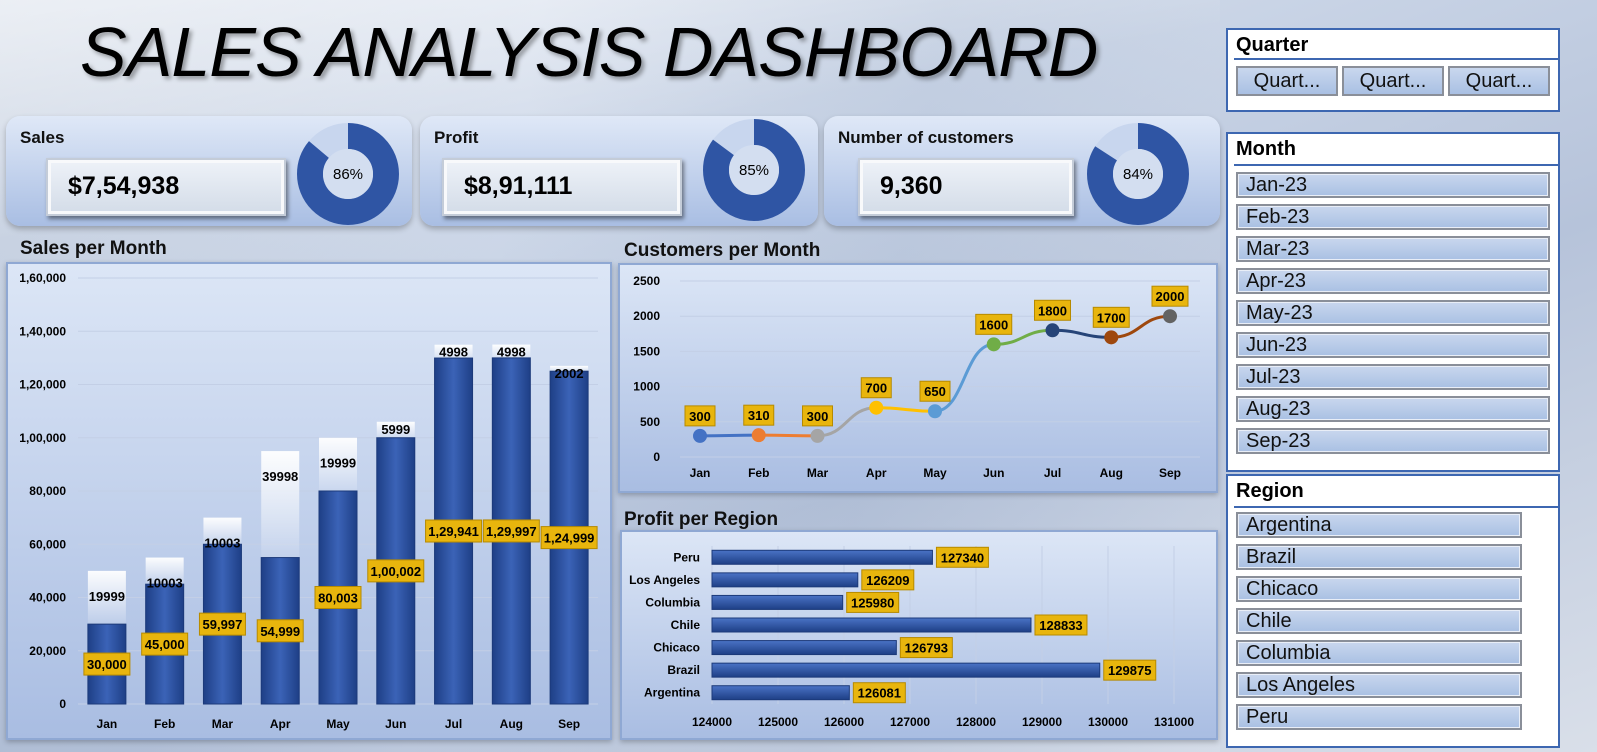 The image size is (1597, 752). What do you see at coordinates (42, 331) in the screenshot?
I see `y-tick-label: 1,40,000` at bounding box center [42, 331].